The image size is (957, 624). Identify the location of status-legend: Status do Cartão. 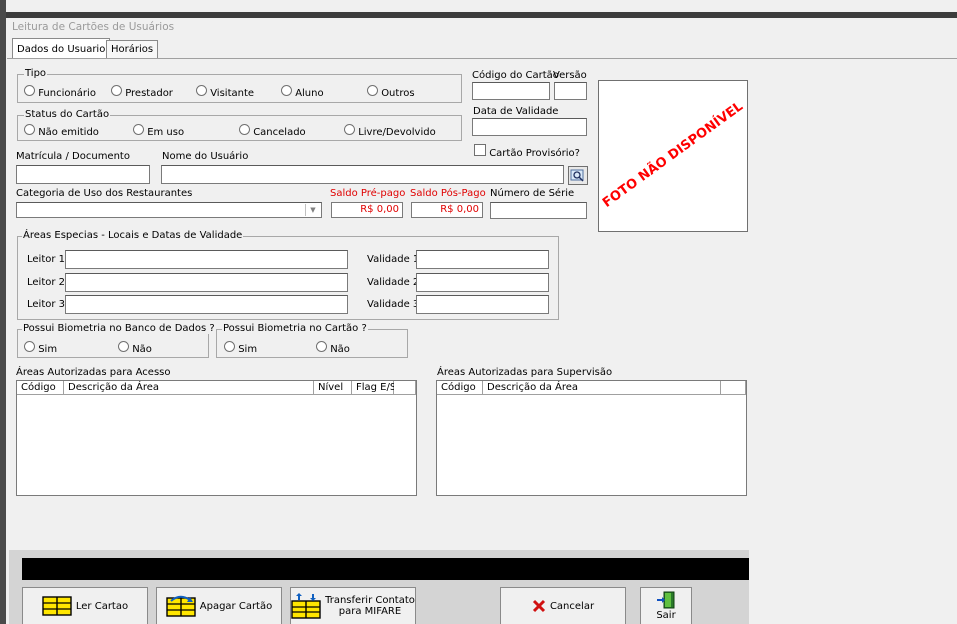
(67, 114).